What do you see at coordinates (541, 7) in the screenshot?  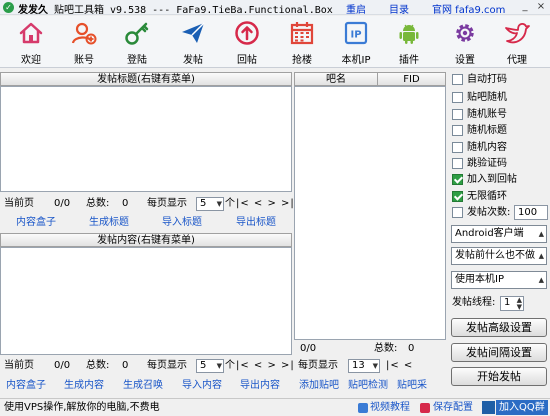 I see `close-button: ×` at bounding box center [541, 7].